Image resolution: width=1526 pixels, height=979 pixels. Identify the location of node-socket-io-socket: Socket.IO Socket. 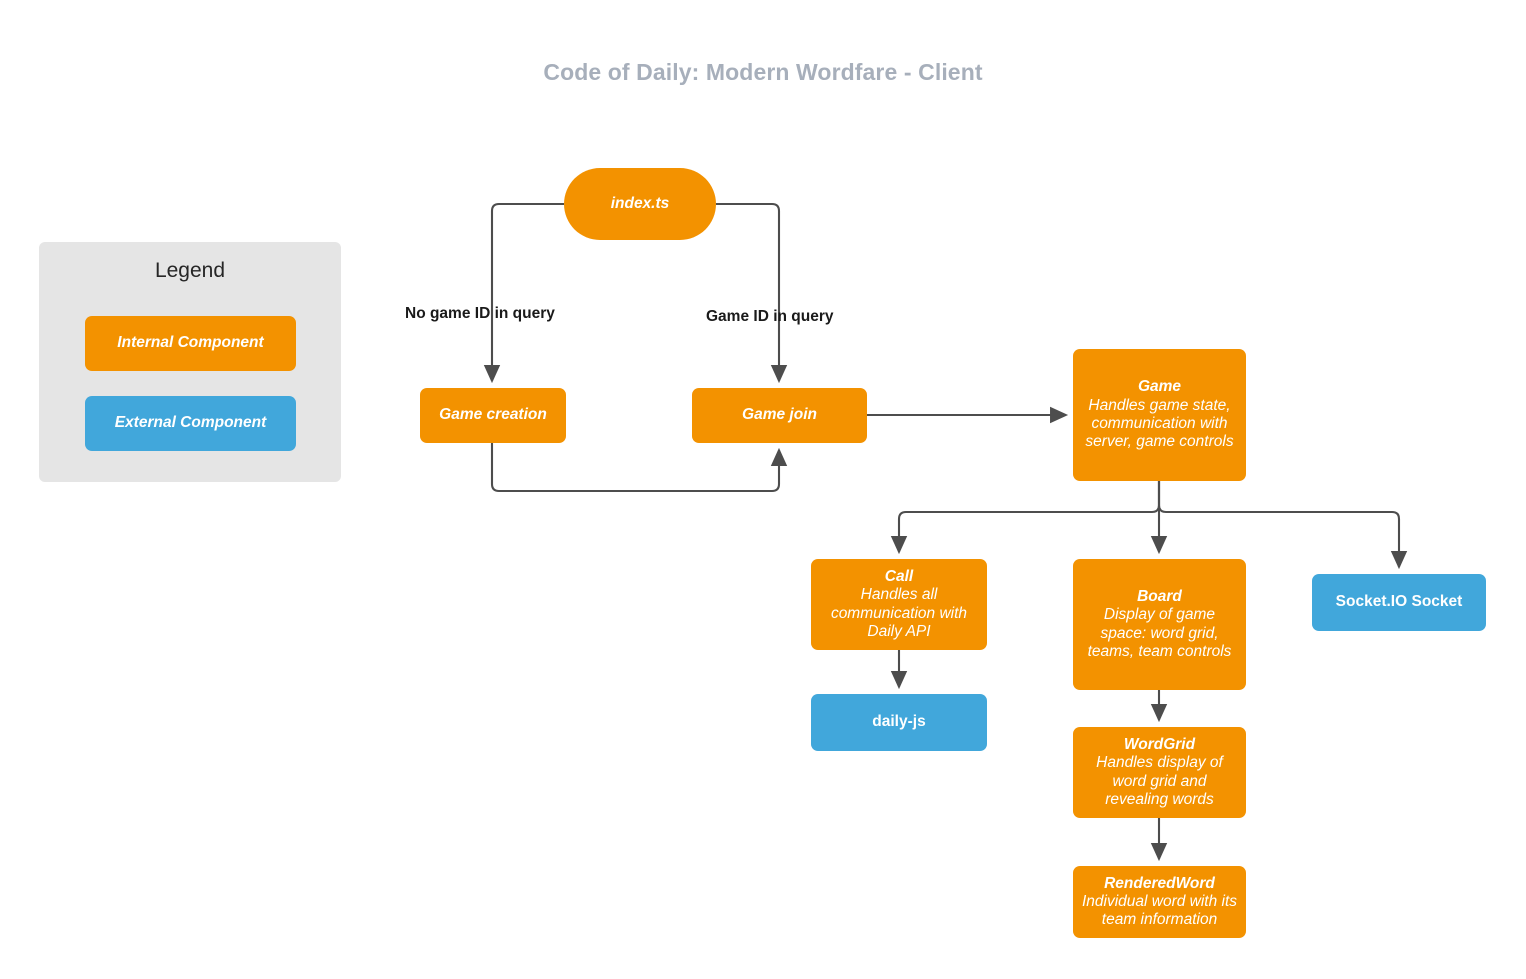
(1399, 602).